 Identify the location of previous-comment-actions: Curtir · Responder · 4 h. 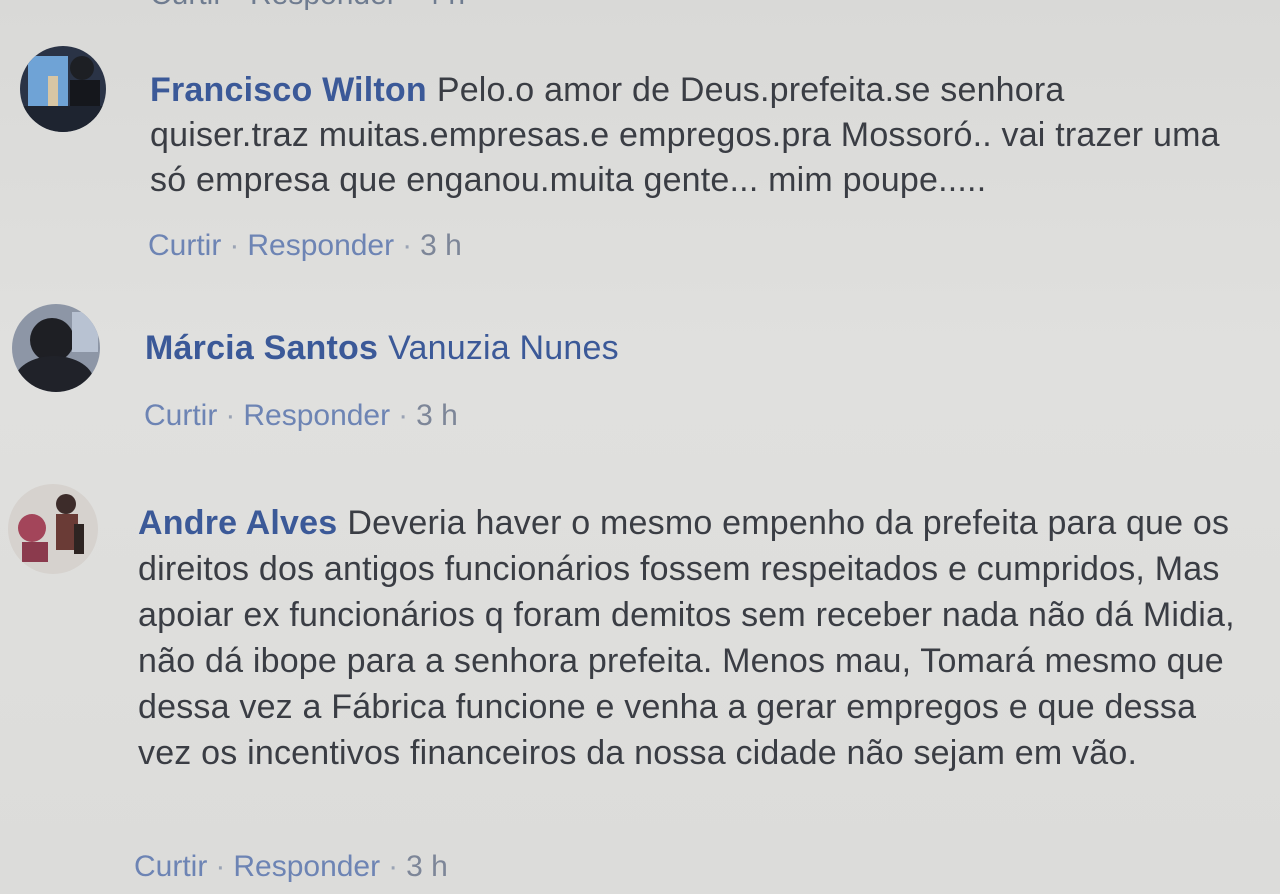
(307, 6).